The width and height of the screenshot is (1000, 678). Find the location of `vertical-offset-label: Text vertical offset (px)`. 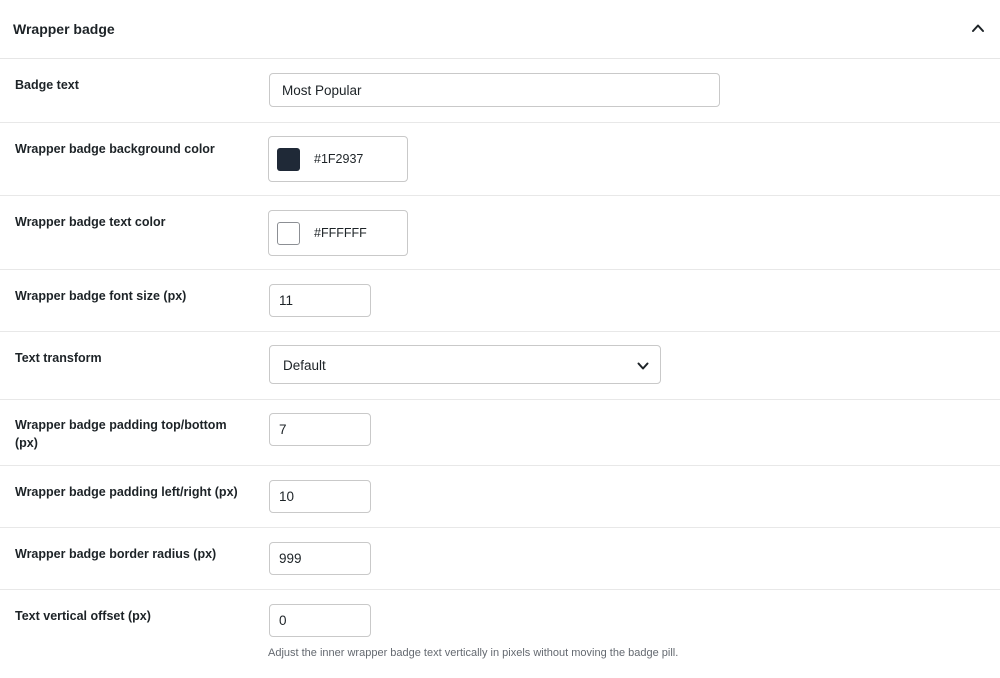

vertical-offset-label: Text vertical offset (px) is located at coordinates (83, 616).